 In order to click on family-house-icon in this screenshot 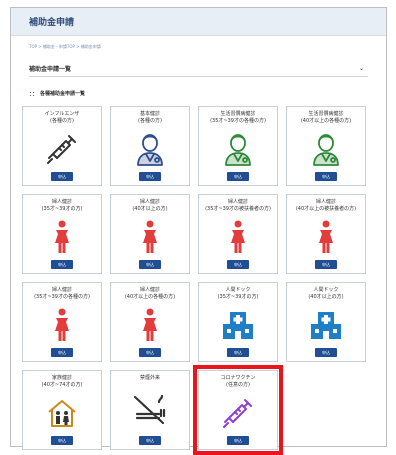, I will do `click(62, 412)`.